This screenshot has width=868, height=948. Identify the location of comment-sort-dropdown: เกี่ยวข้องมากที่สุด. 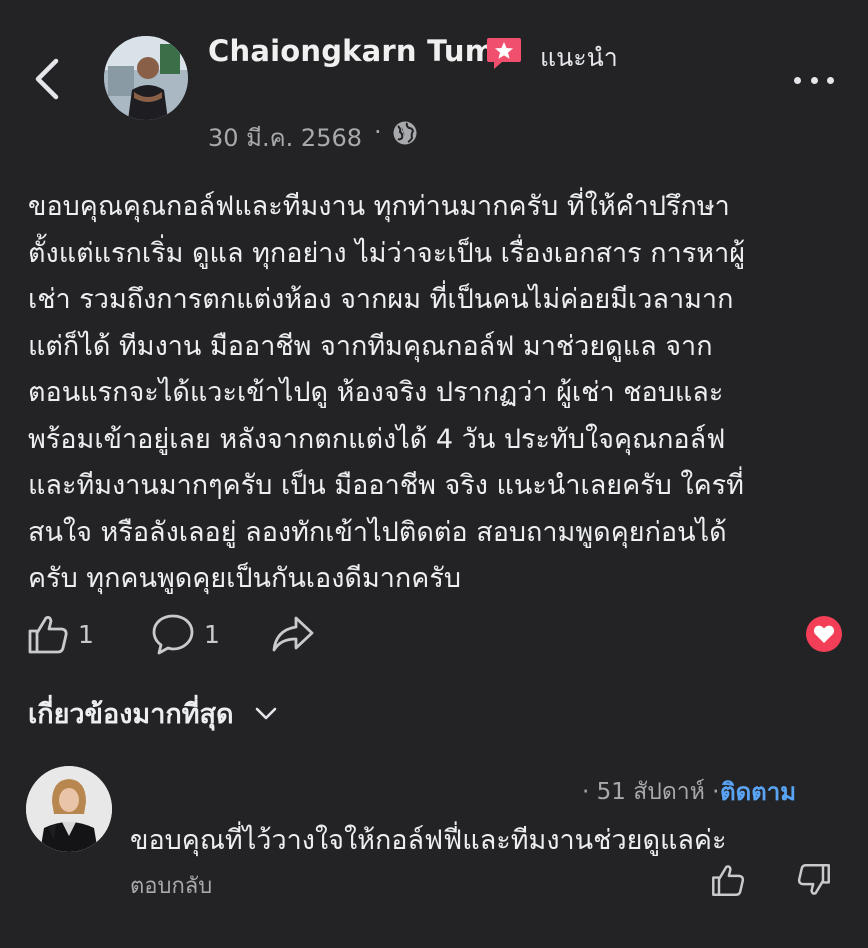
(153, 713).